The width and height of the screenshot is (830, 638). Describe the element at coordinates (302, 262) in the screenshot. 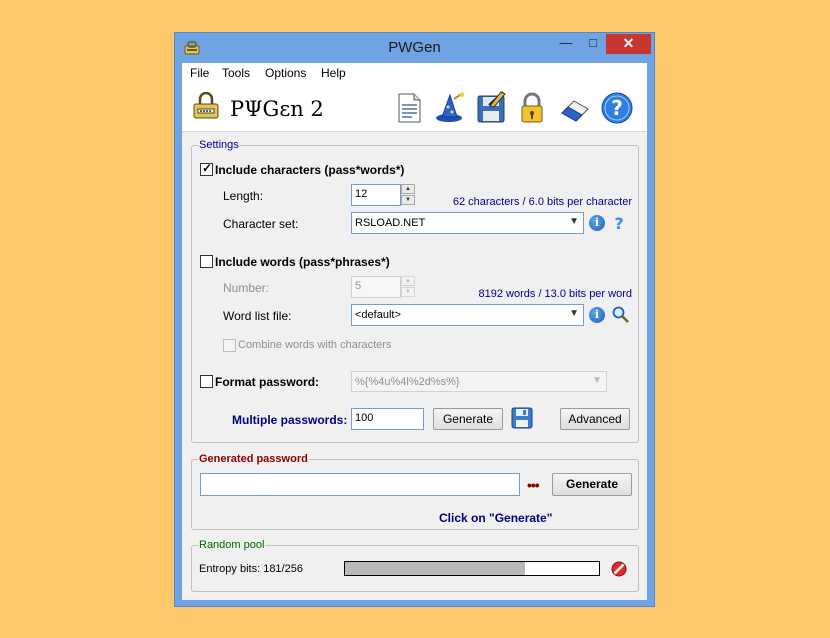

I see `include-words-label: Include words (pass*phrases*)` at that location.